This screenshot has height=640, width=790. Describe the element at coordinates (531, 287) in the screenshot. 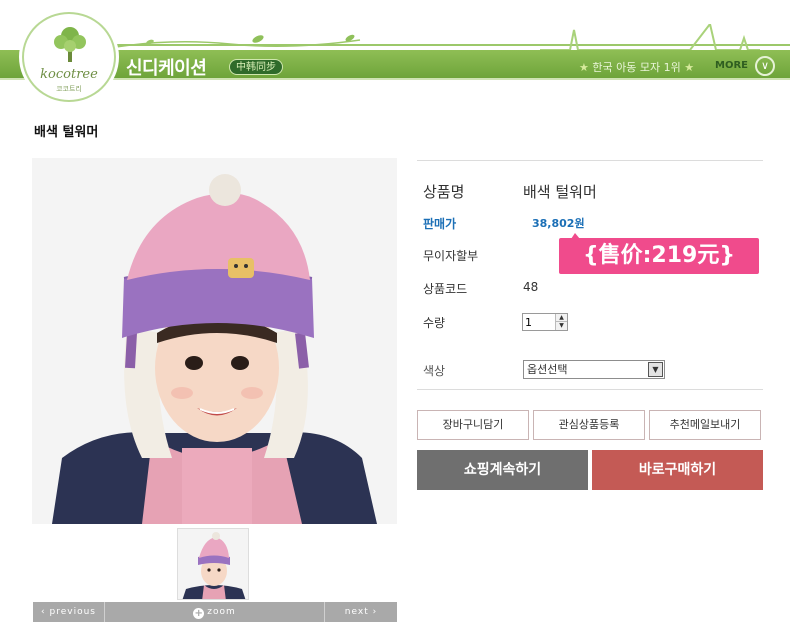

I see `product-code-value: 48` at that location.